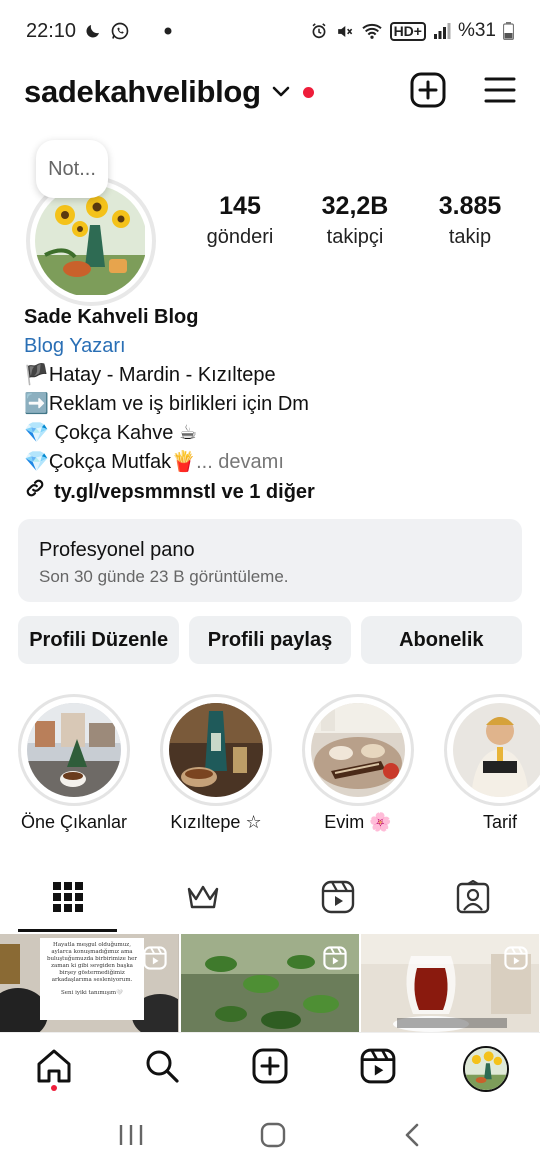  I want to click on subscription-button: Abonelik, so click(441, 640).